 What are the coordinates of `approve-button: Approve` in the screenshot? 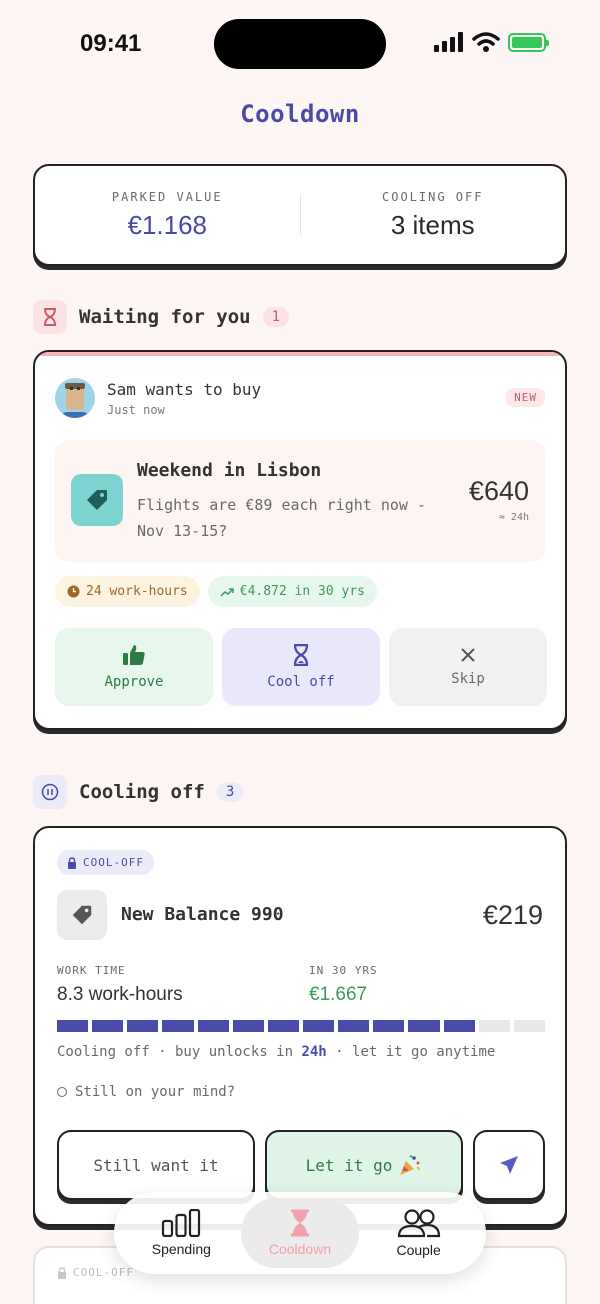 It's located at (134, 667).